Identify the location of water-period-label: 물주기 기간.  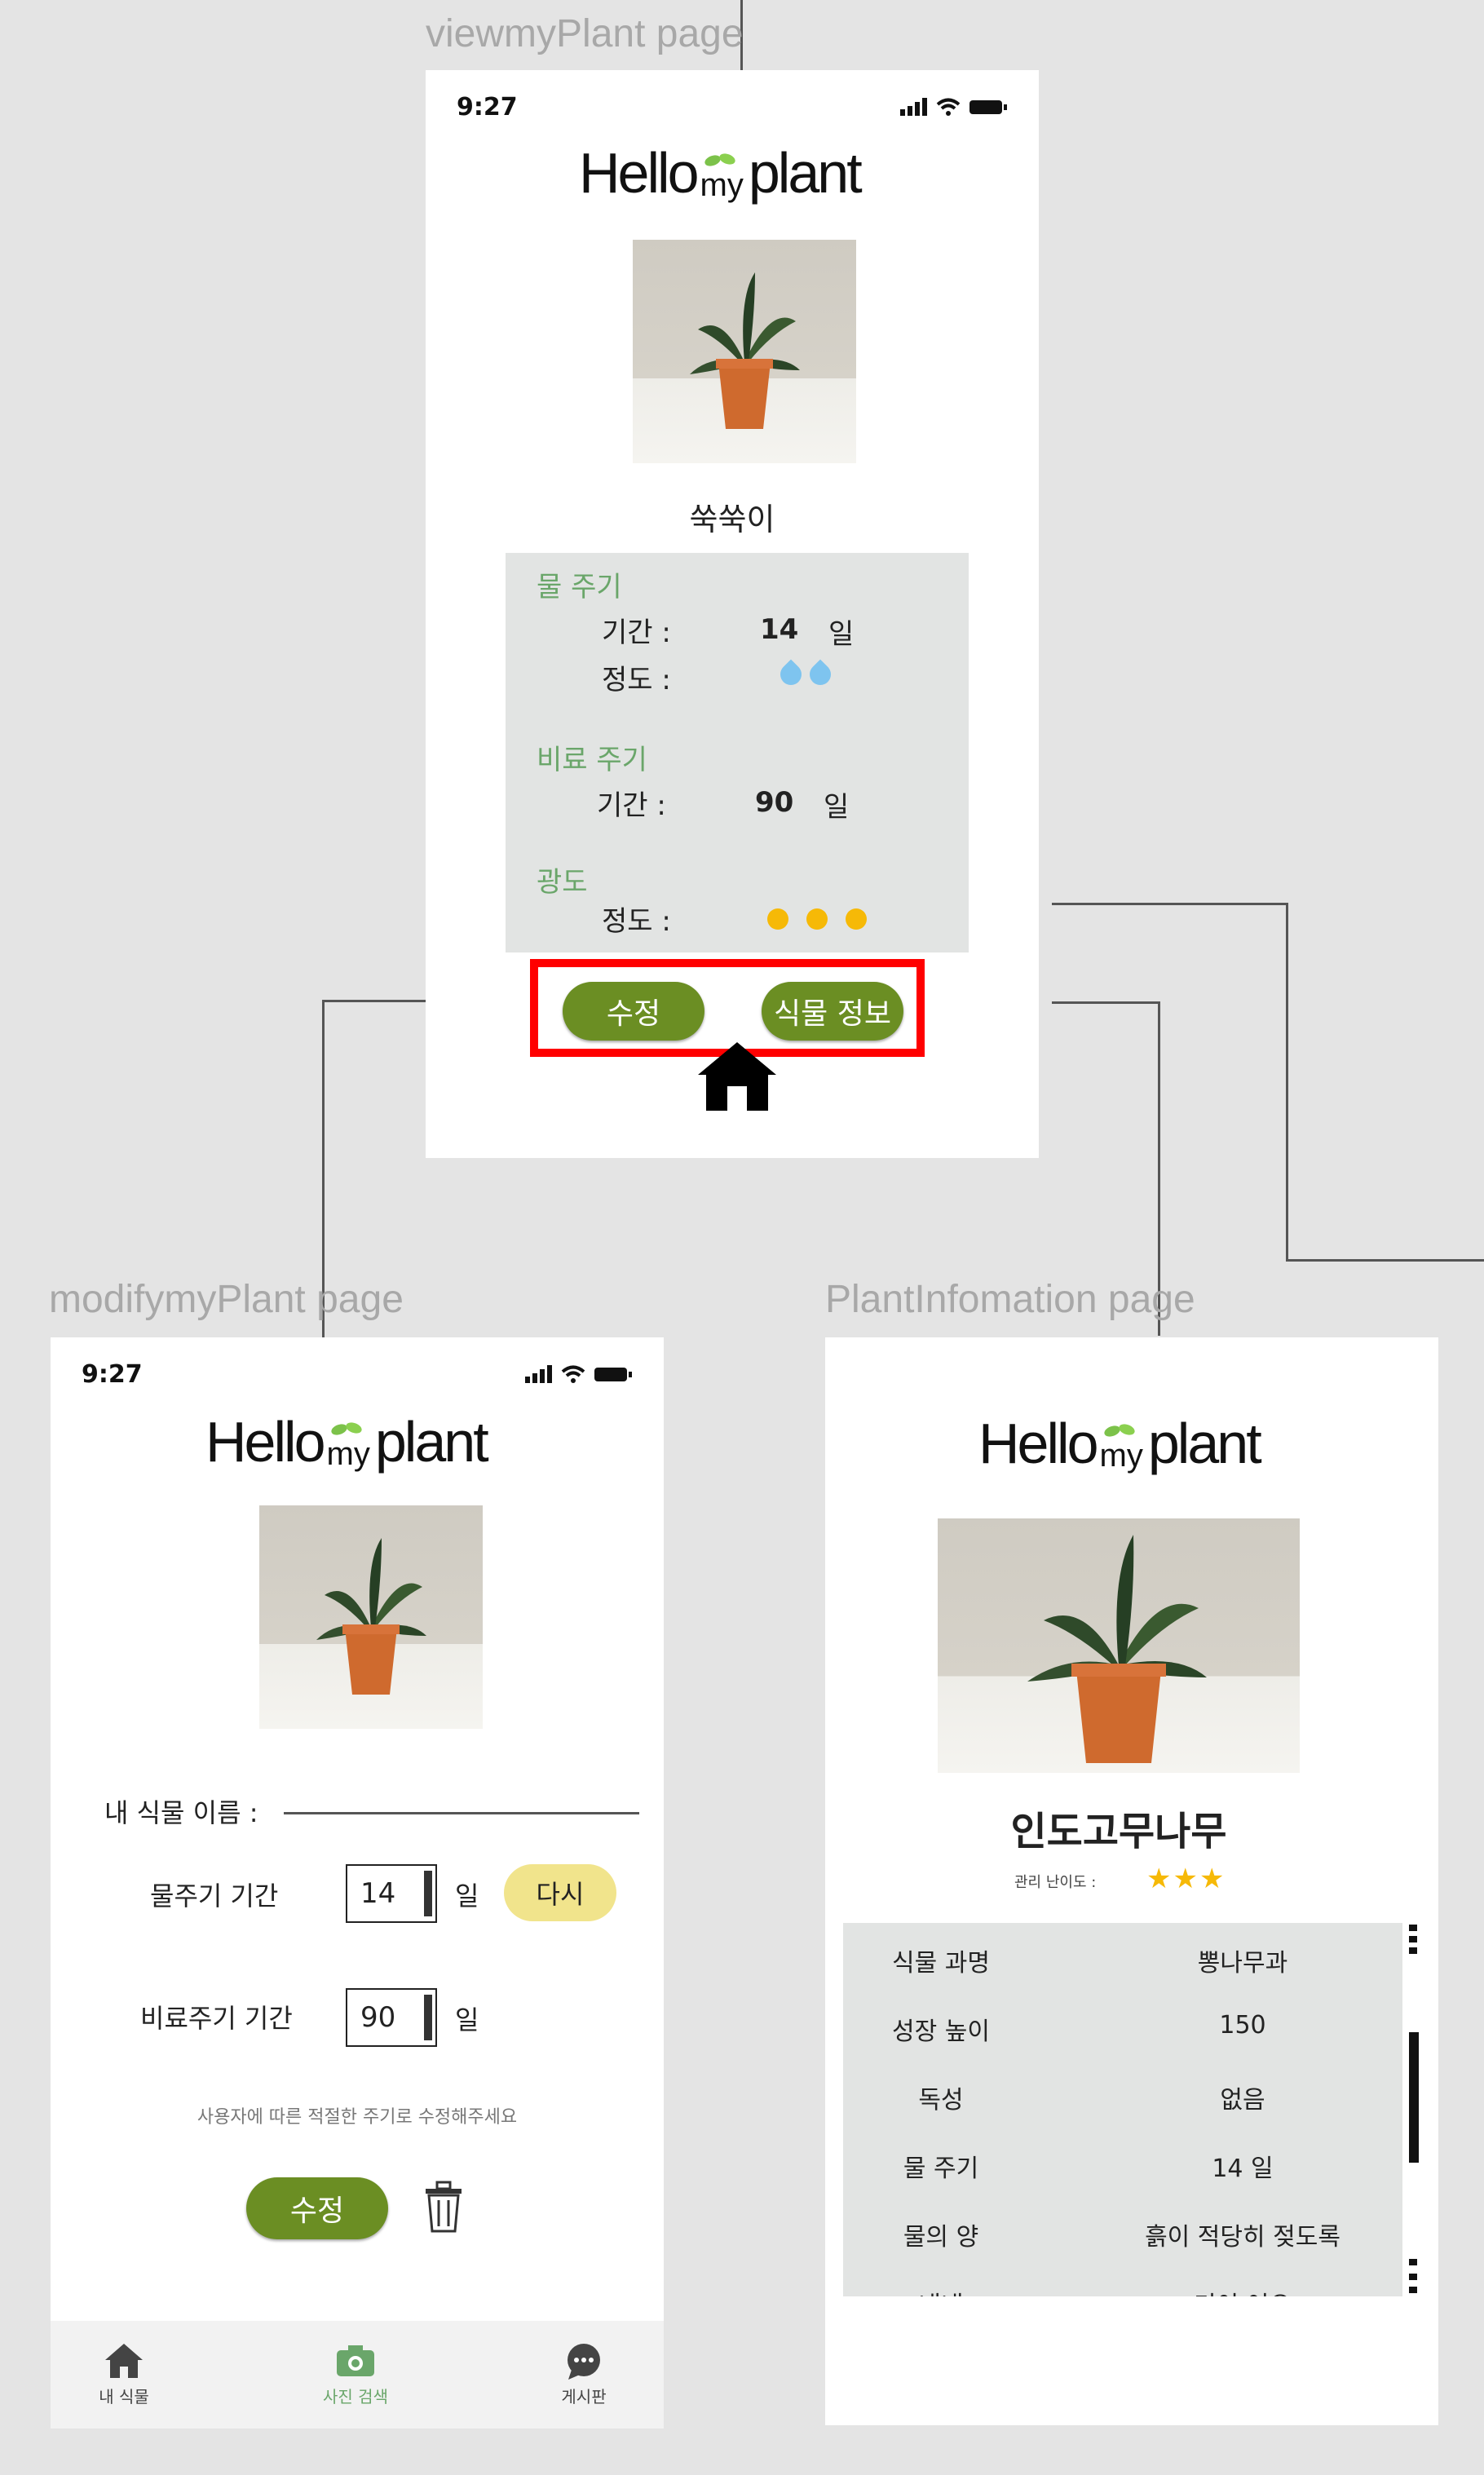
(214, 1896).